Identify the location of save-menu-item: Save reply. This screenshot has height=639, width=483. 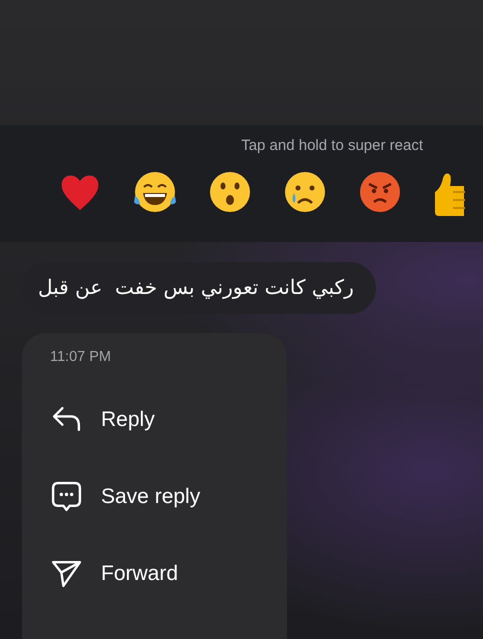
(125, 496).